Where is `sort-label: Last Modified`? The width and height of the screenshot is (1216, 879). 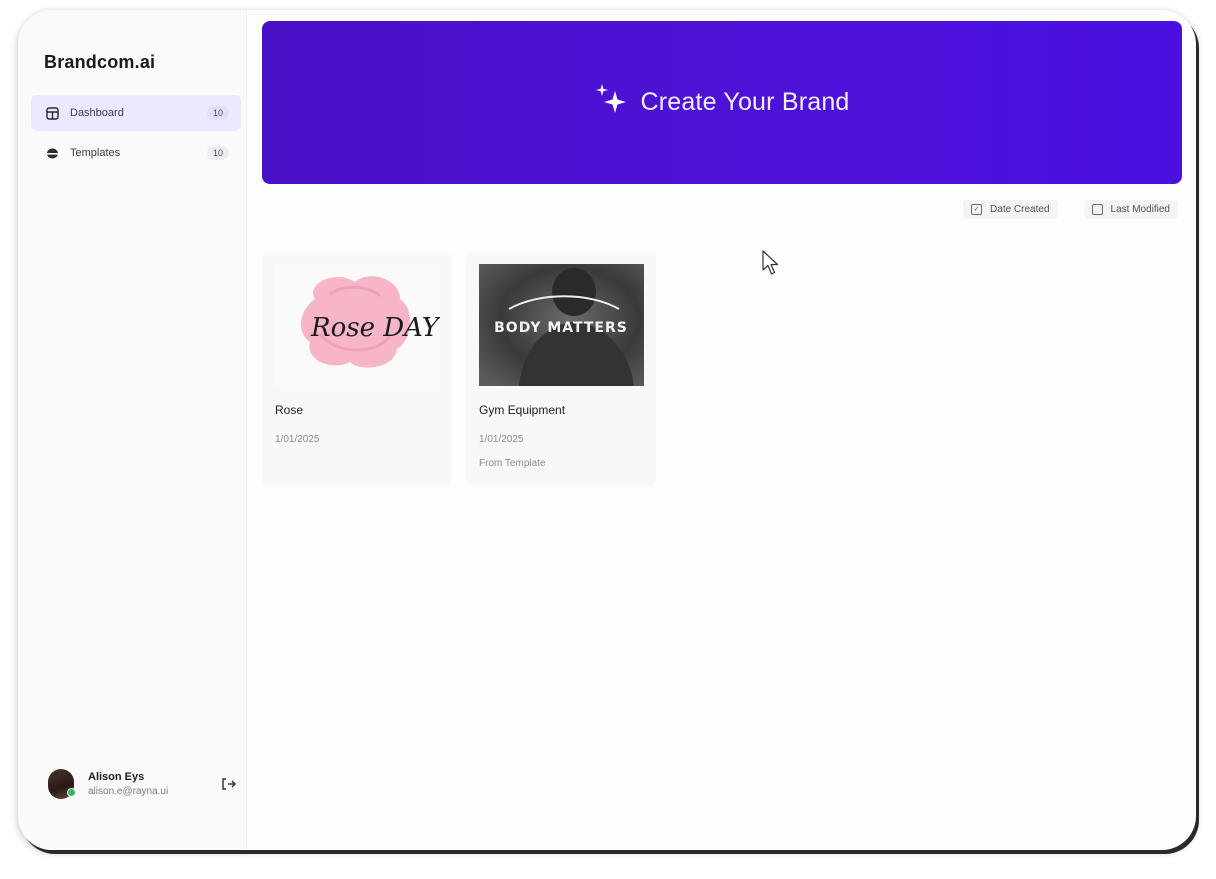
sort-label: Last Modified is located at coordinates (1140, 209).